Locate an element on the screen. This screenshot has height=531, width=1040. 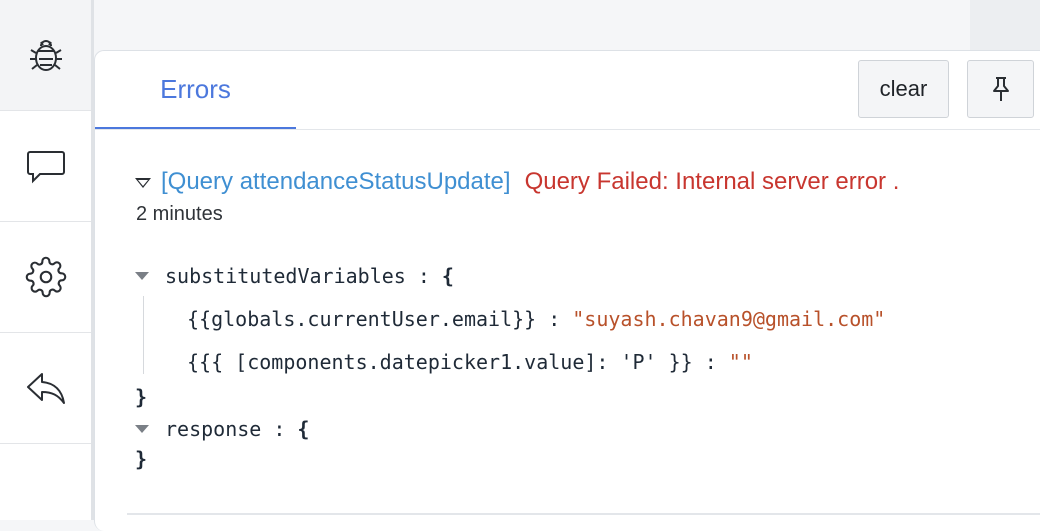
tree-value: "suyash.chavan9@gmail.com" is located at coordinates (729, 319).